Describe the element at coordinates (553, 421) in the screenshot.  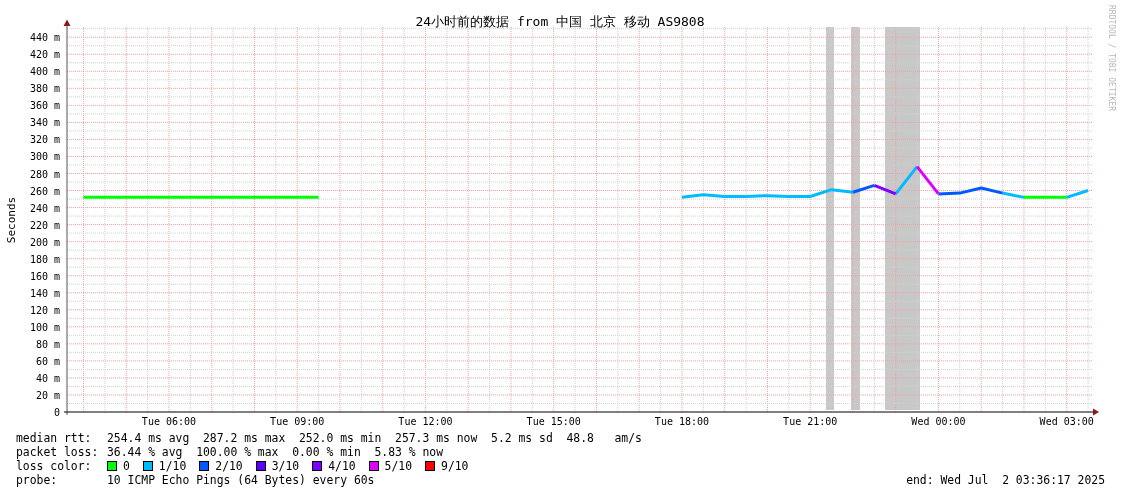
I see `tick-label: Tue 15:00` at that location.